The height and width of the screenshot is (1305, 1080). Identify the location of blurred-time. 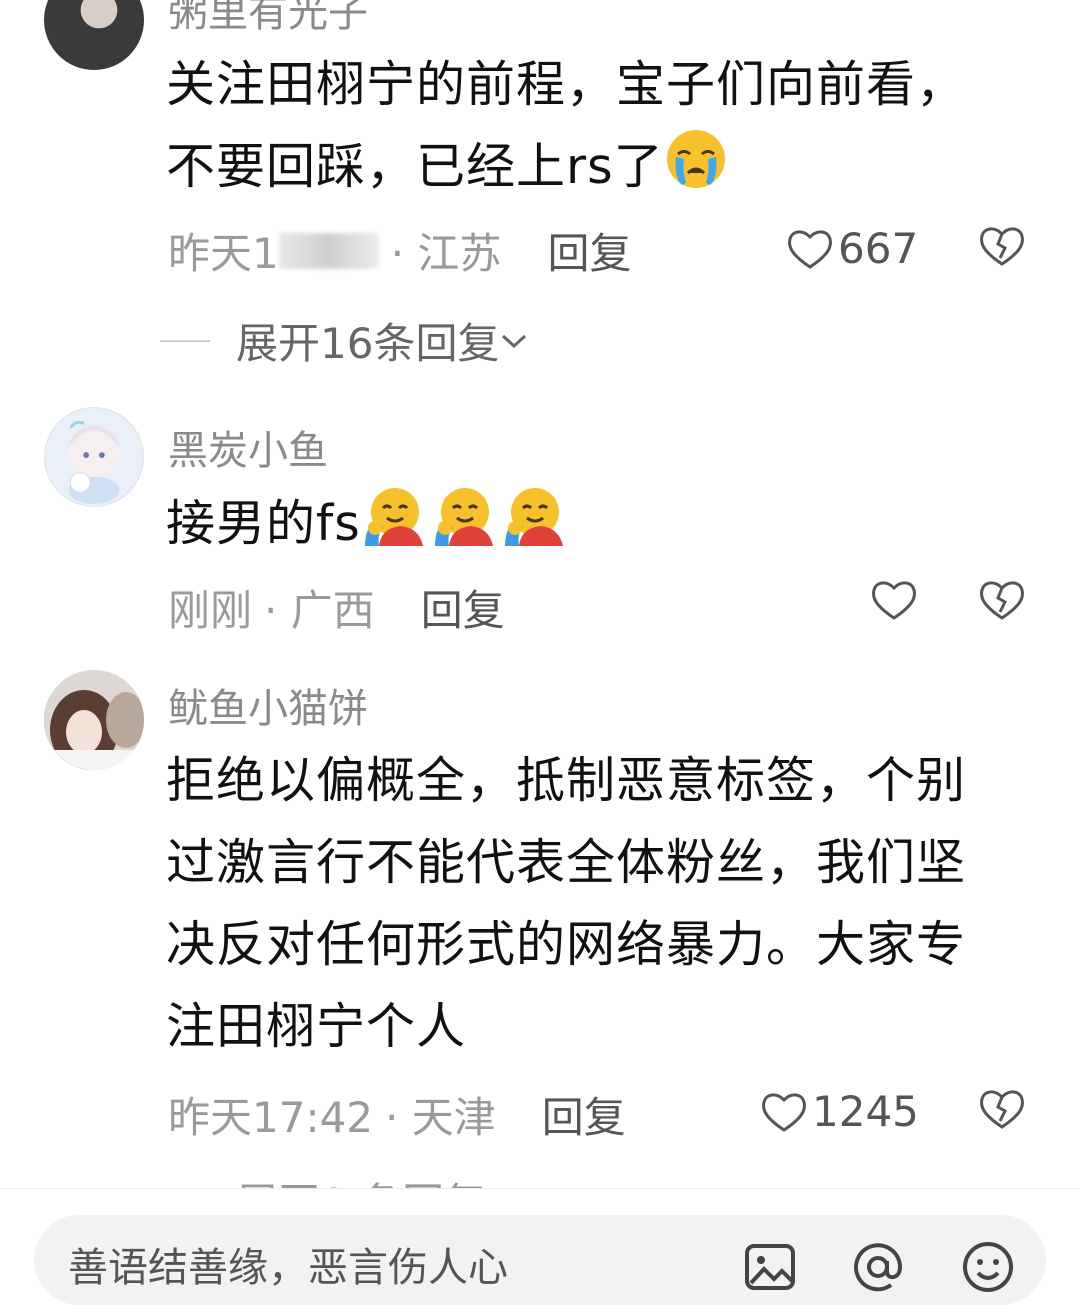
(328, 250).